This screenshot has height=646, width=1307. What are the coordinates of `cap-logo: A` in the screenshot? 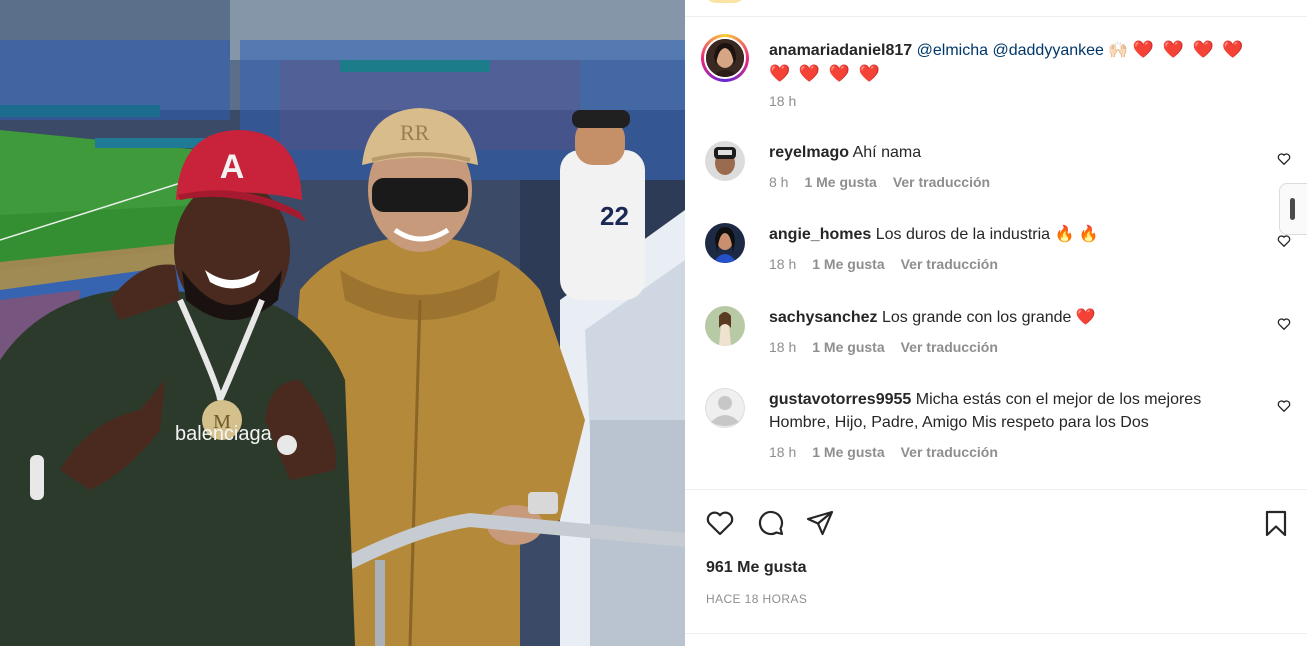 It's located at (232, 167).